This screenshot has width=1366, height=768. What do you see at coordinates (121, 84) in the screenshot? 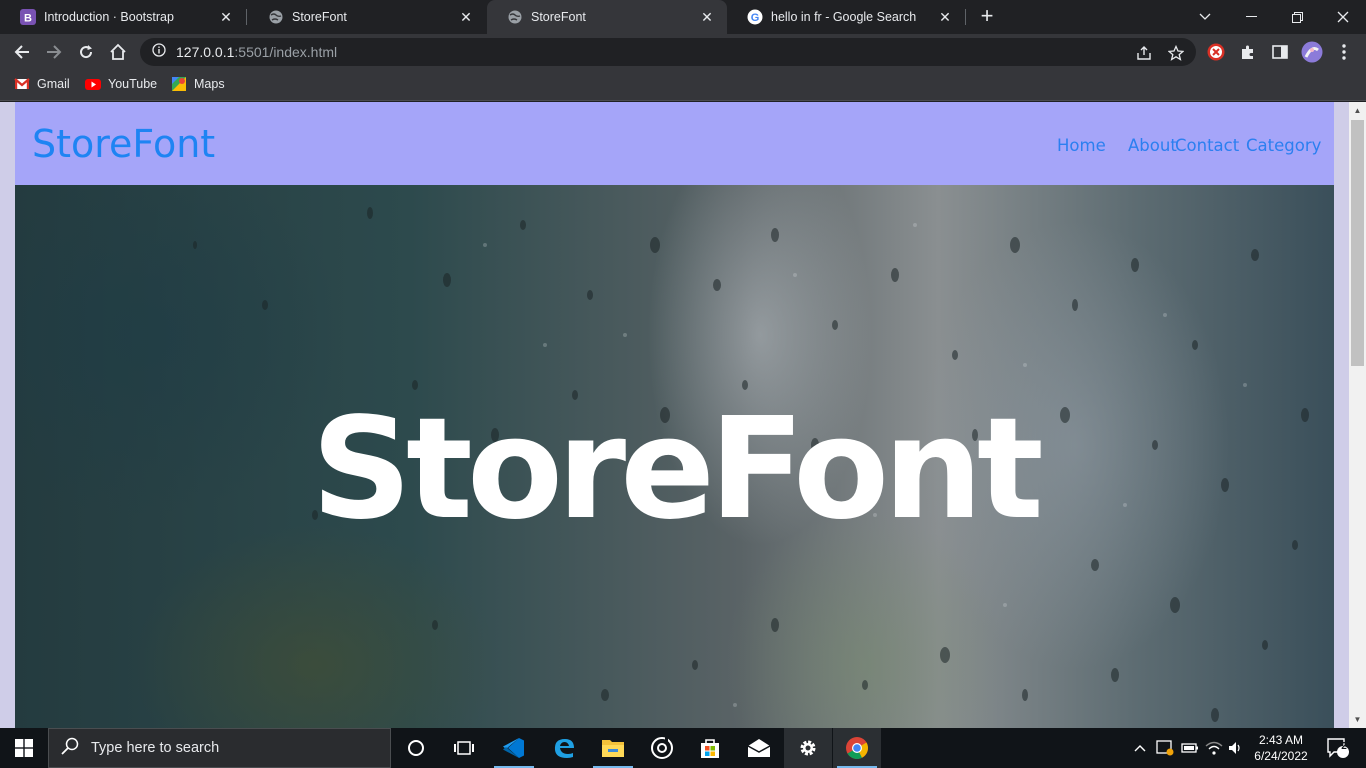
I see `bookmark-youtube: YouTube` at bounding box center [121, 84].